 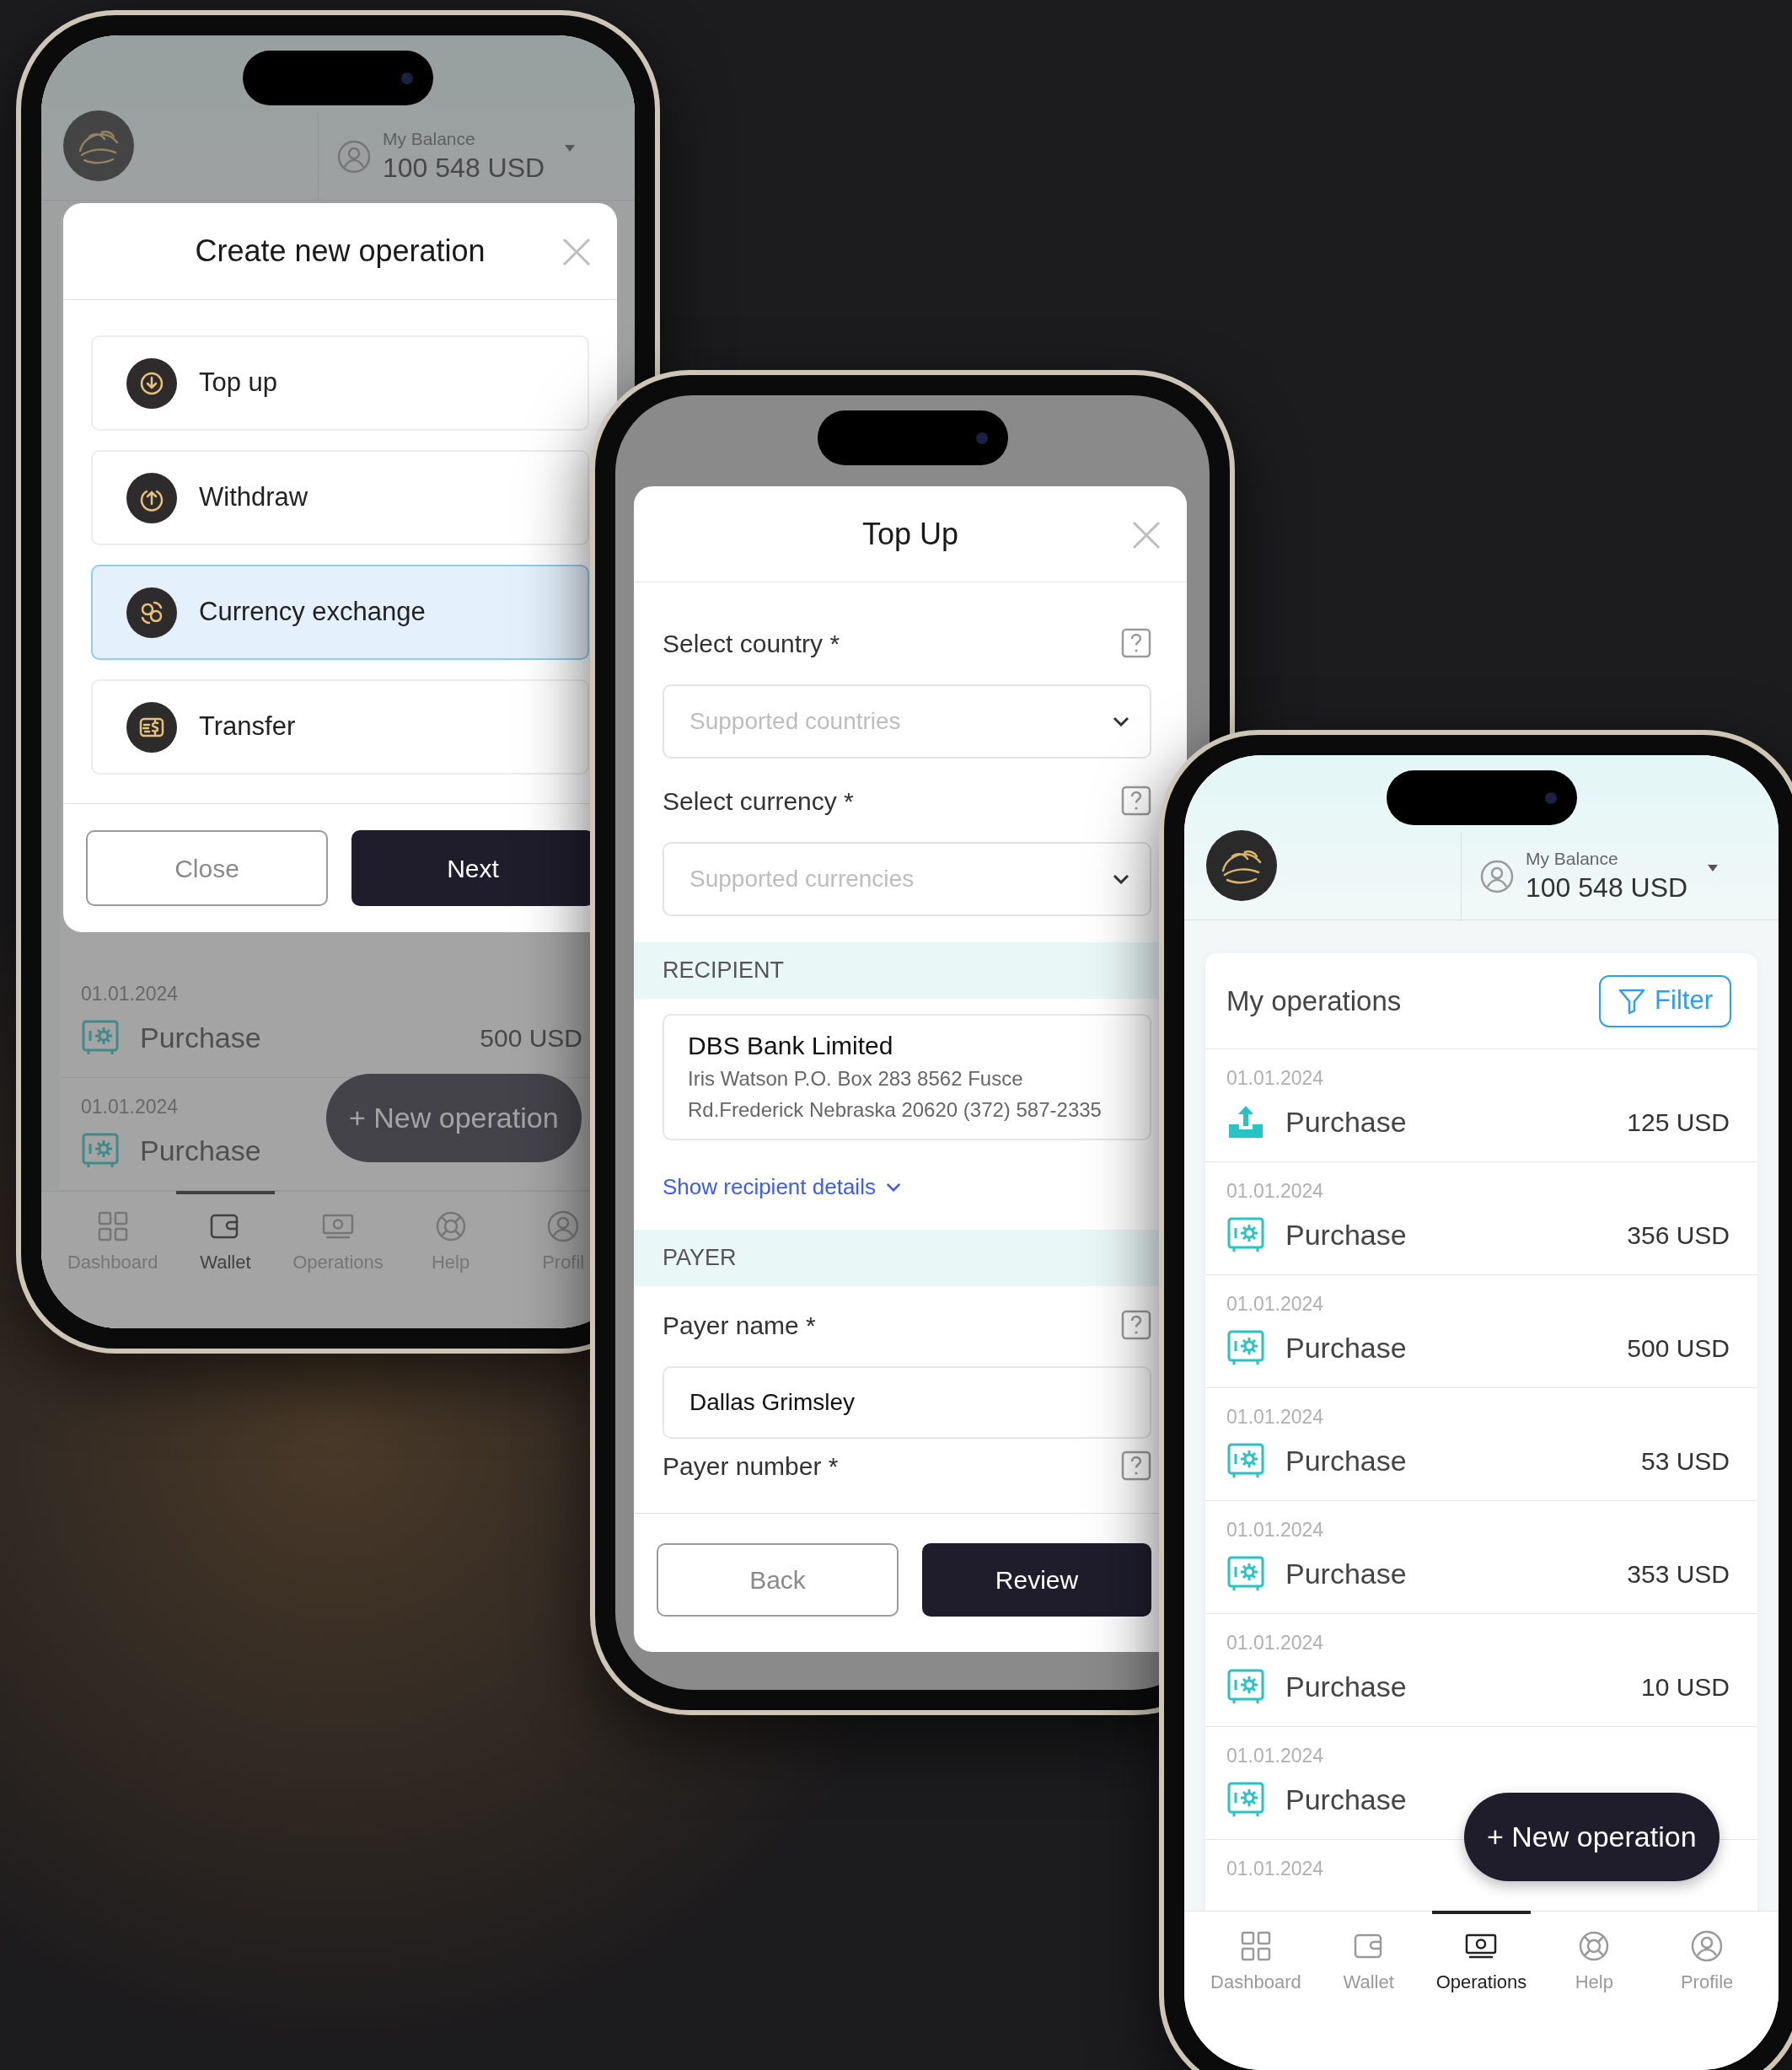 What do you see at coordinates (152, 613) in the screenshot?
I see `exchange-icon` at bounding box center [152, 613].